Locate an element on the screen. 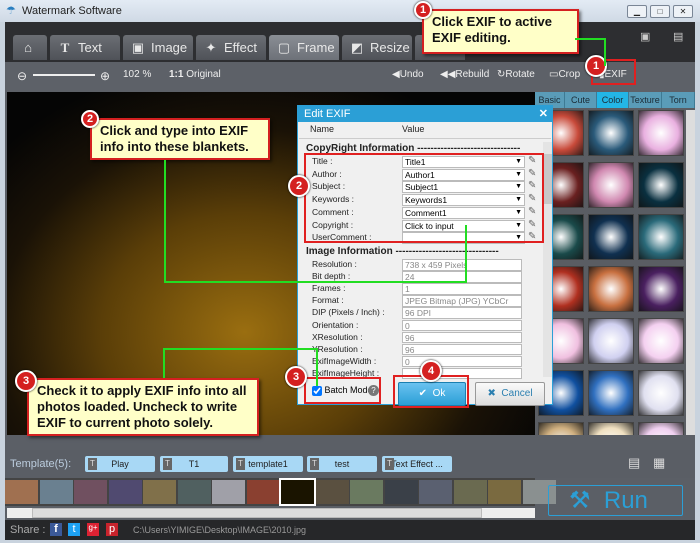 This screenshot has width=700, height=543. manage-template-icon: ▦ is located at coordinates (659, 463).